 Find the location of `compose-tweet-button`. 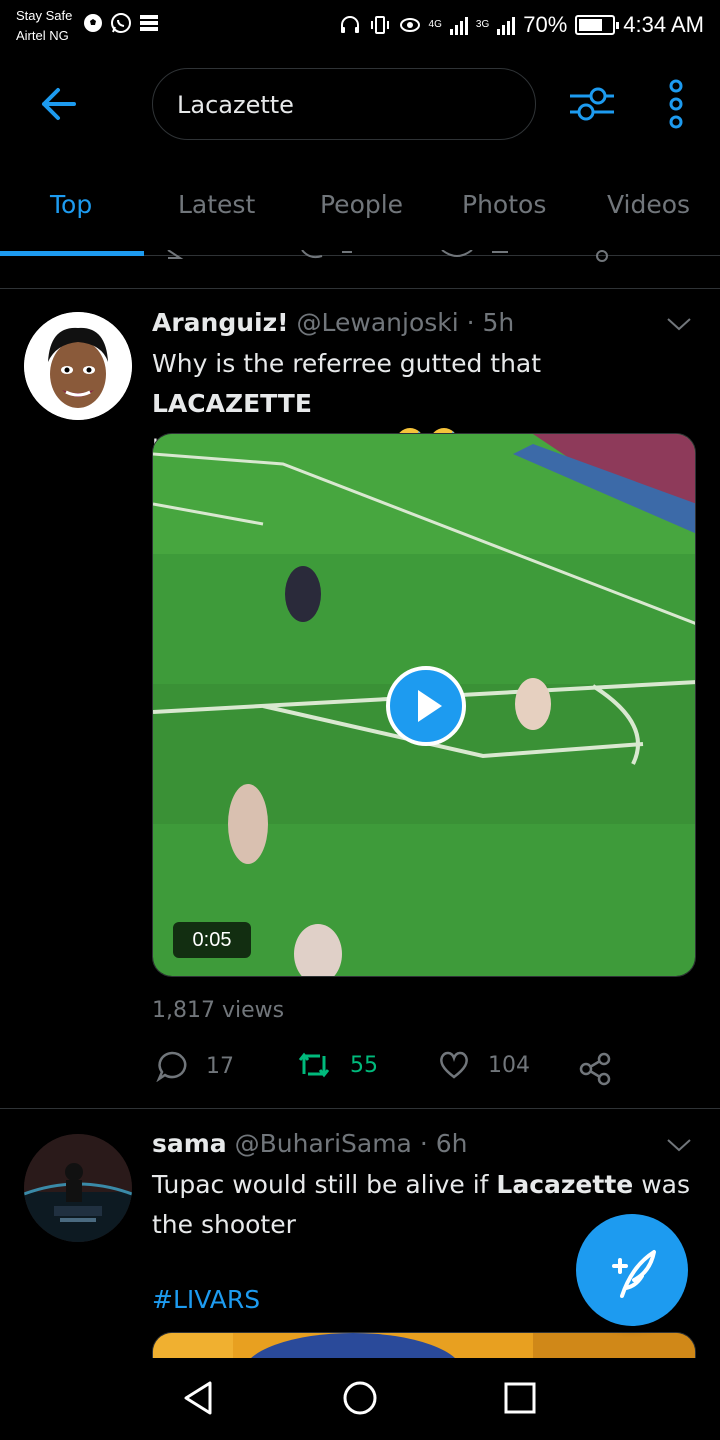

compose-tweet-button is located at coordinates (632, 1270).